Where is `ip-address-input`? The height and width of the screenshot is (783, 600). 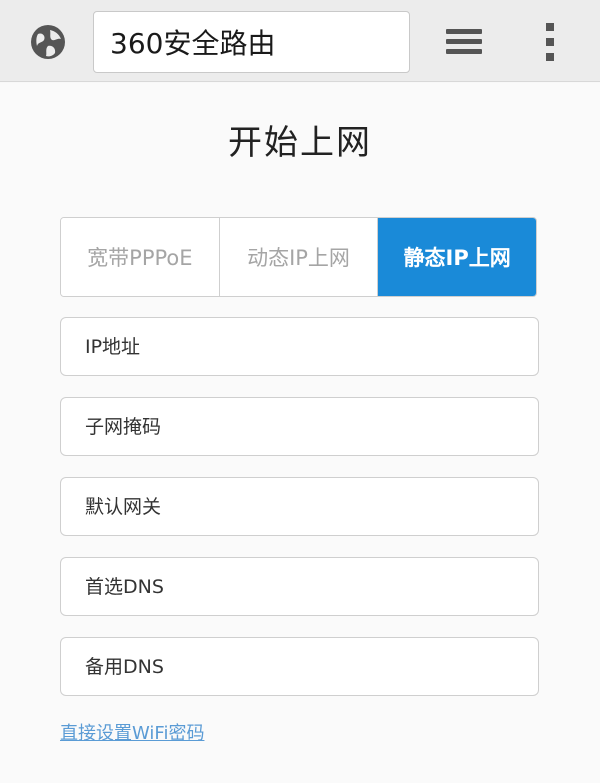
ip-address-input is located at coordinates (299, 346).